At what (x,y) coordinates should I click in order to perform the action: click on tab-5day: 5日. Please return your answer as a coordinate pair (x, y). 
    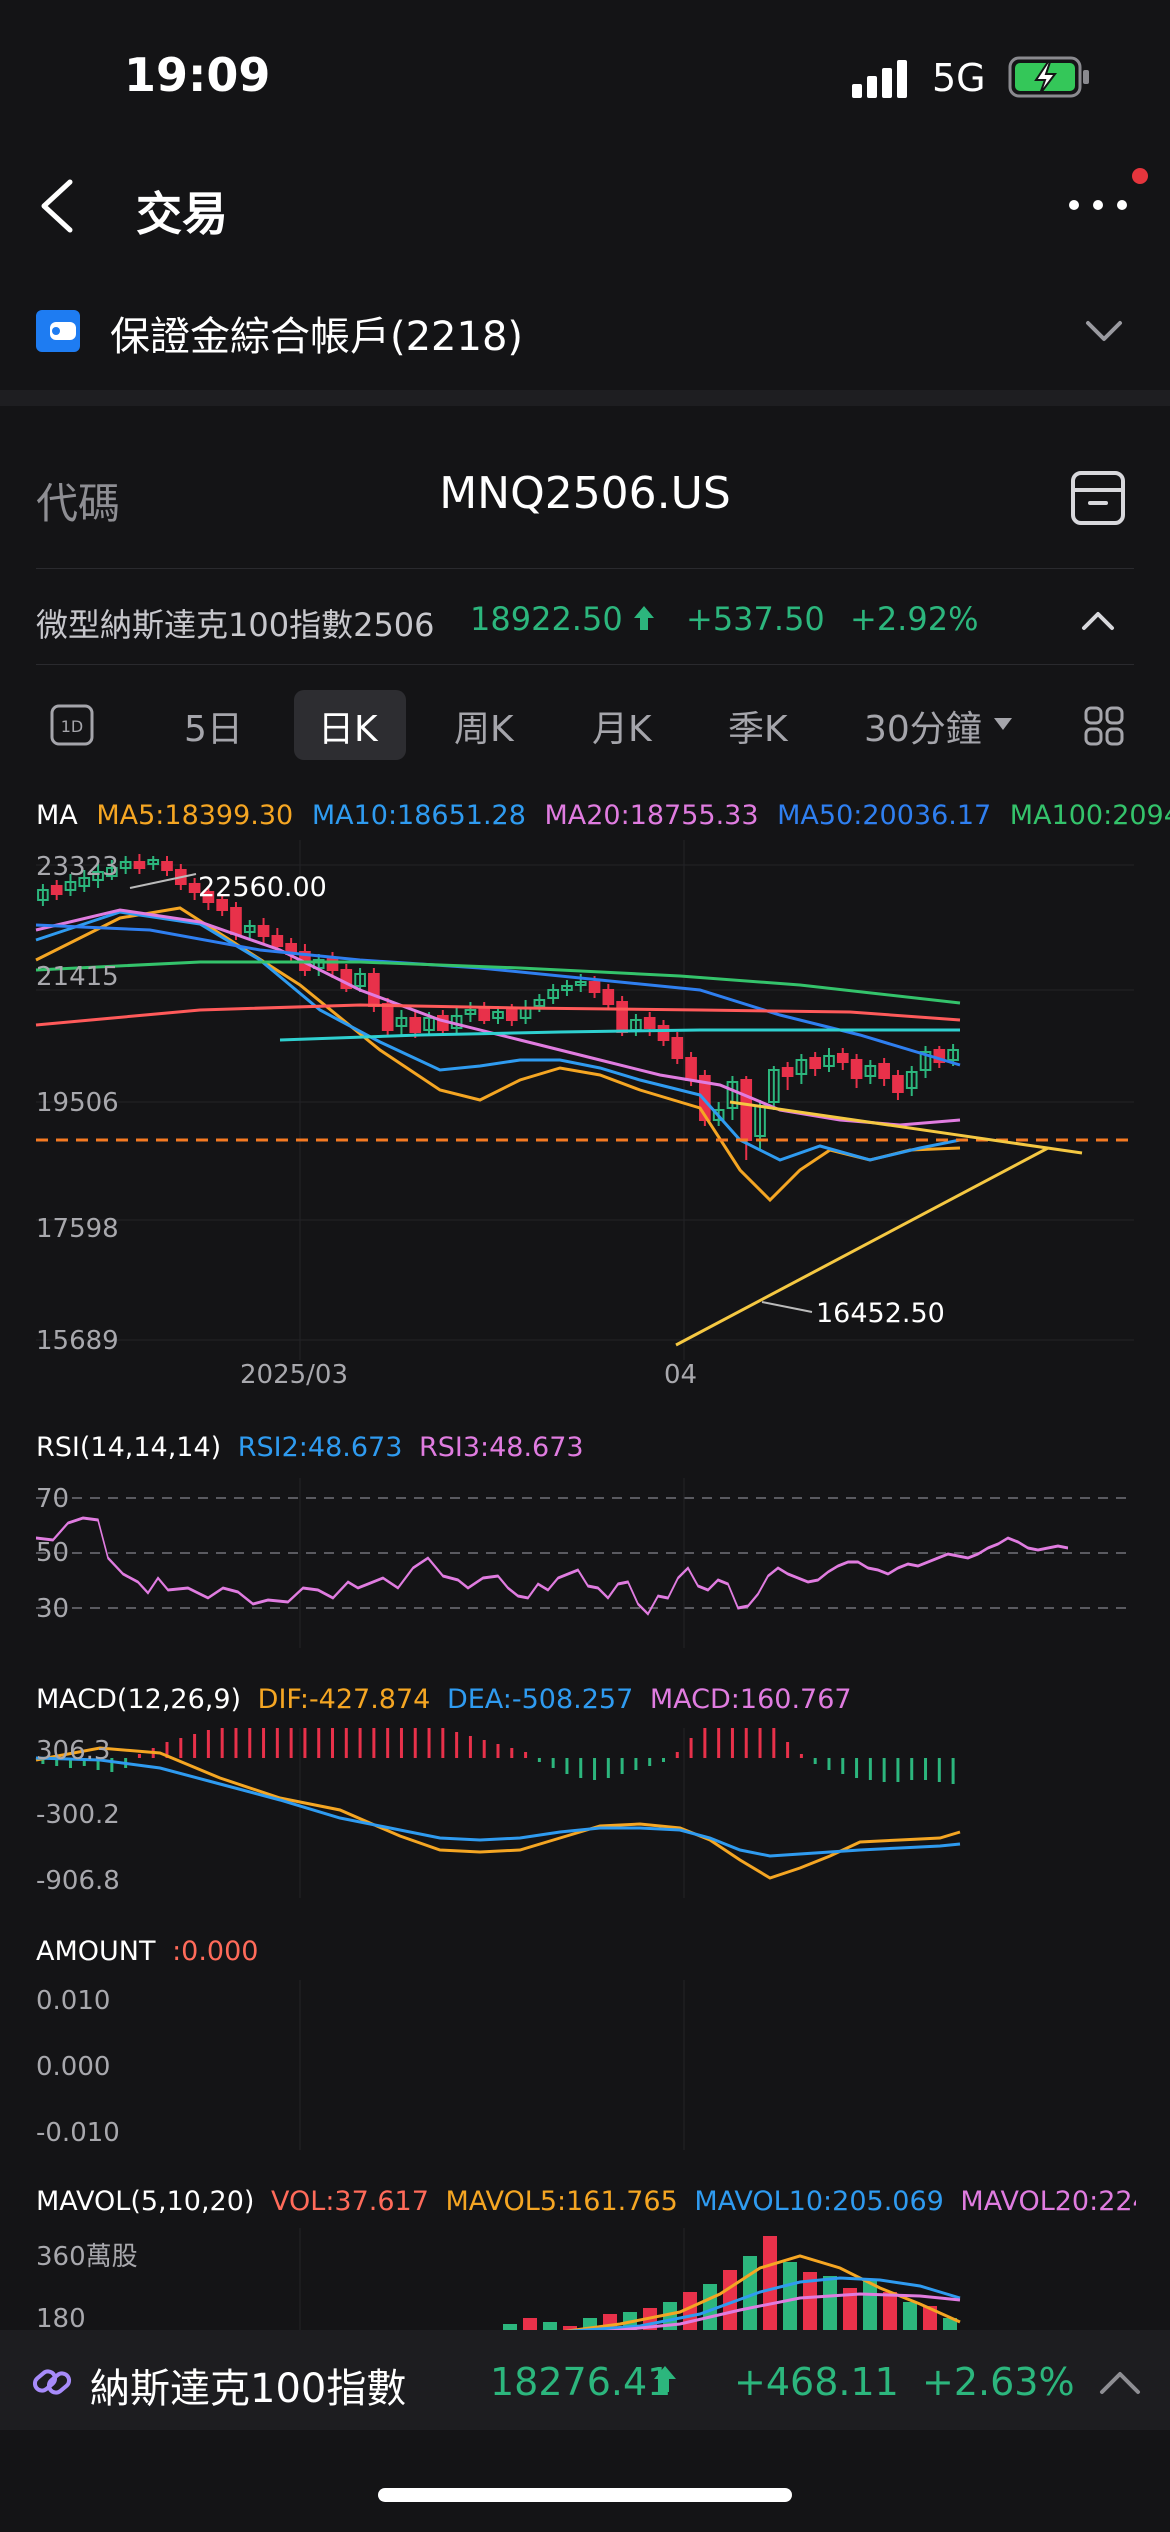
    Looking at the image, I should click on (213, 726).